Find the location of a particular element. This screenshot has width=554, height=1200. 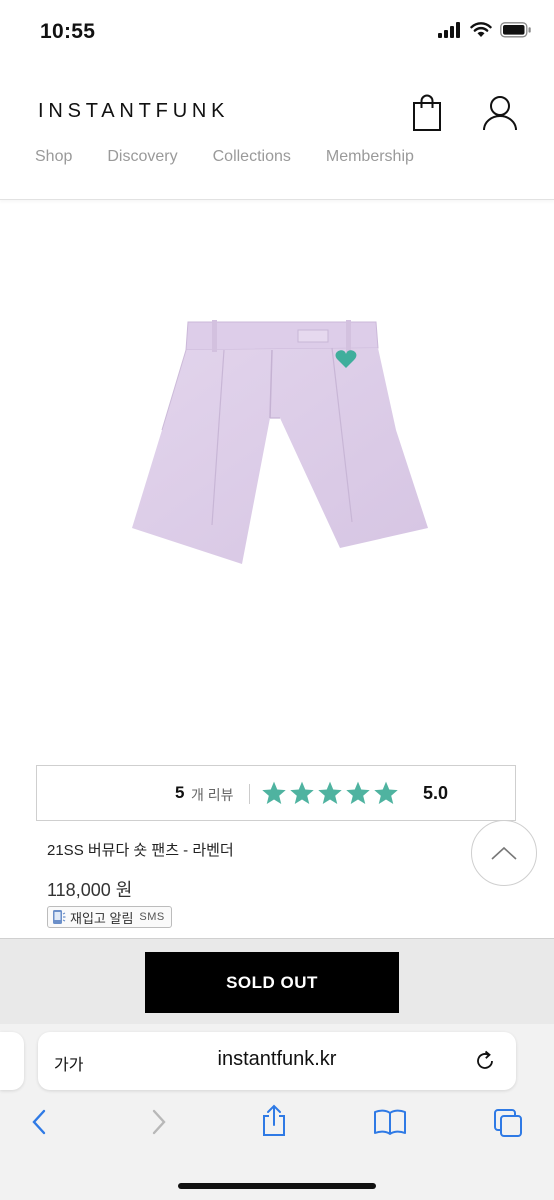

shopping-bag-icon is located at coordinates (427, 113).